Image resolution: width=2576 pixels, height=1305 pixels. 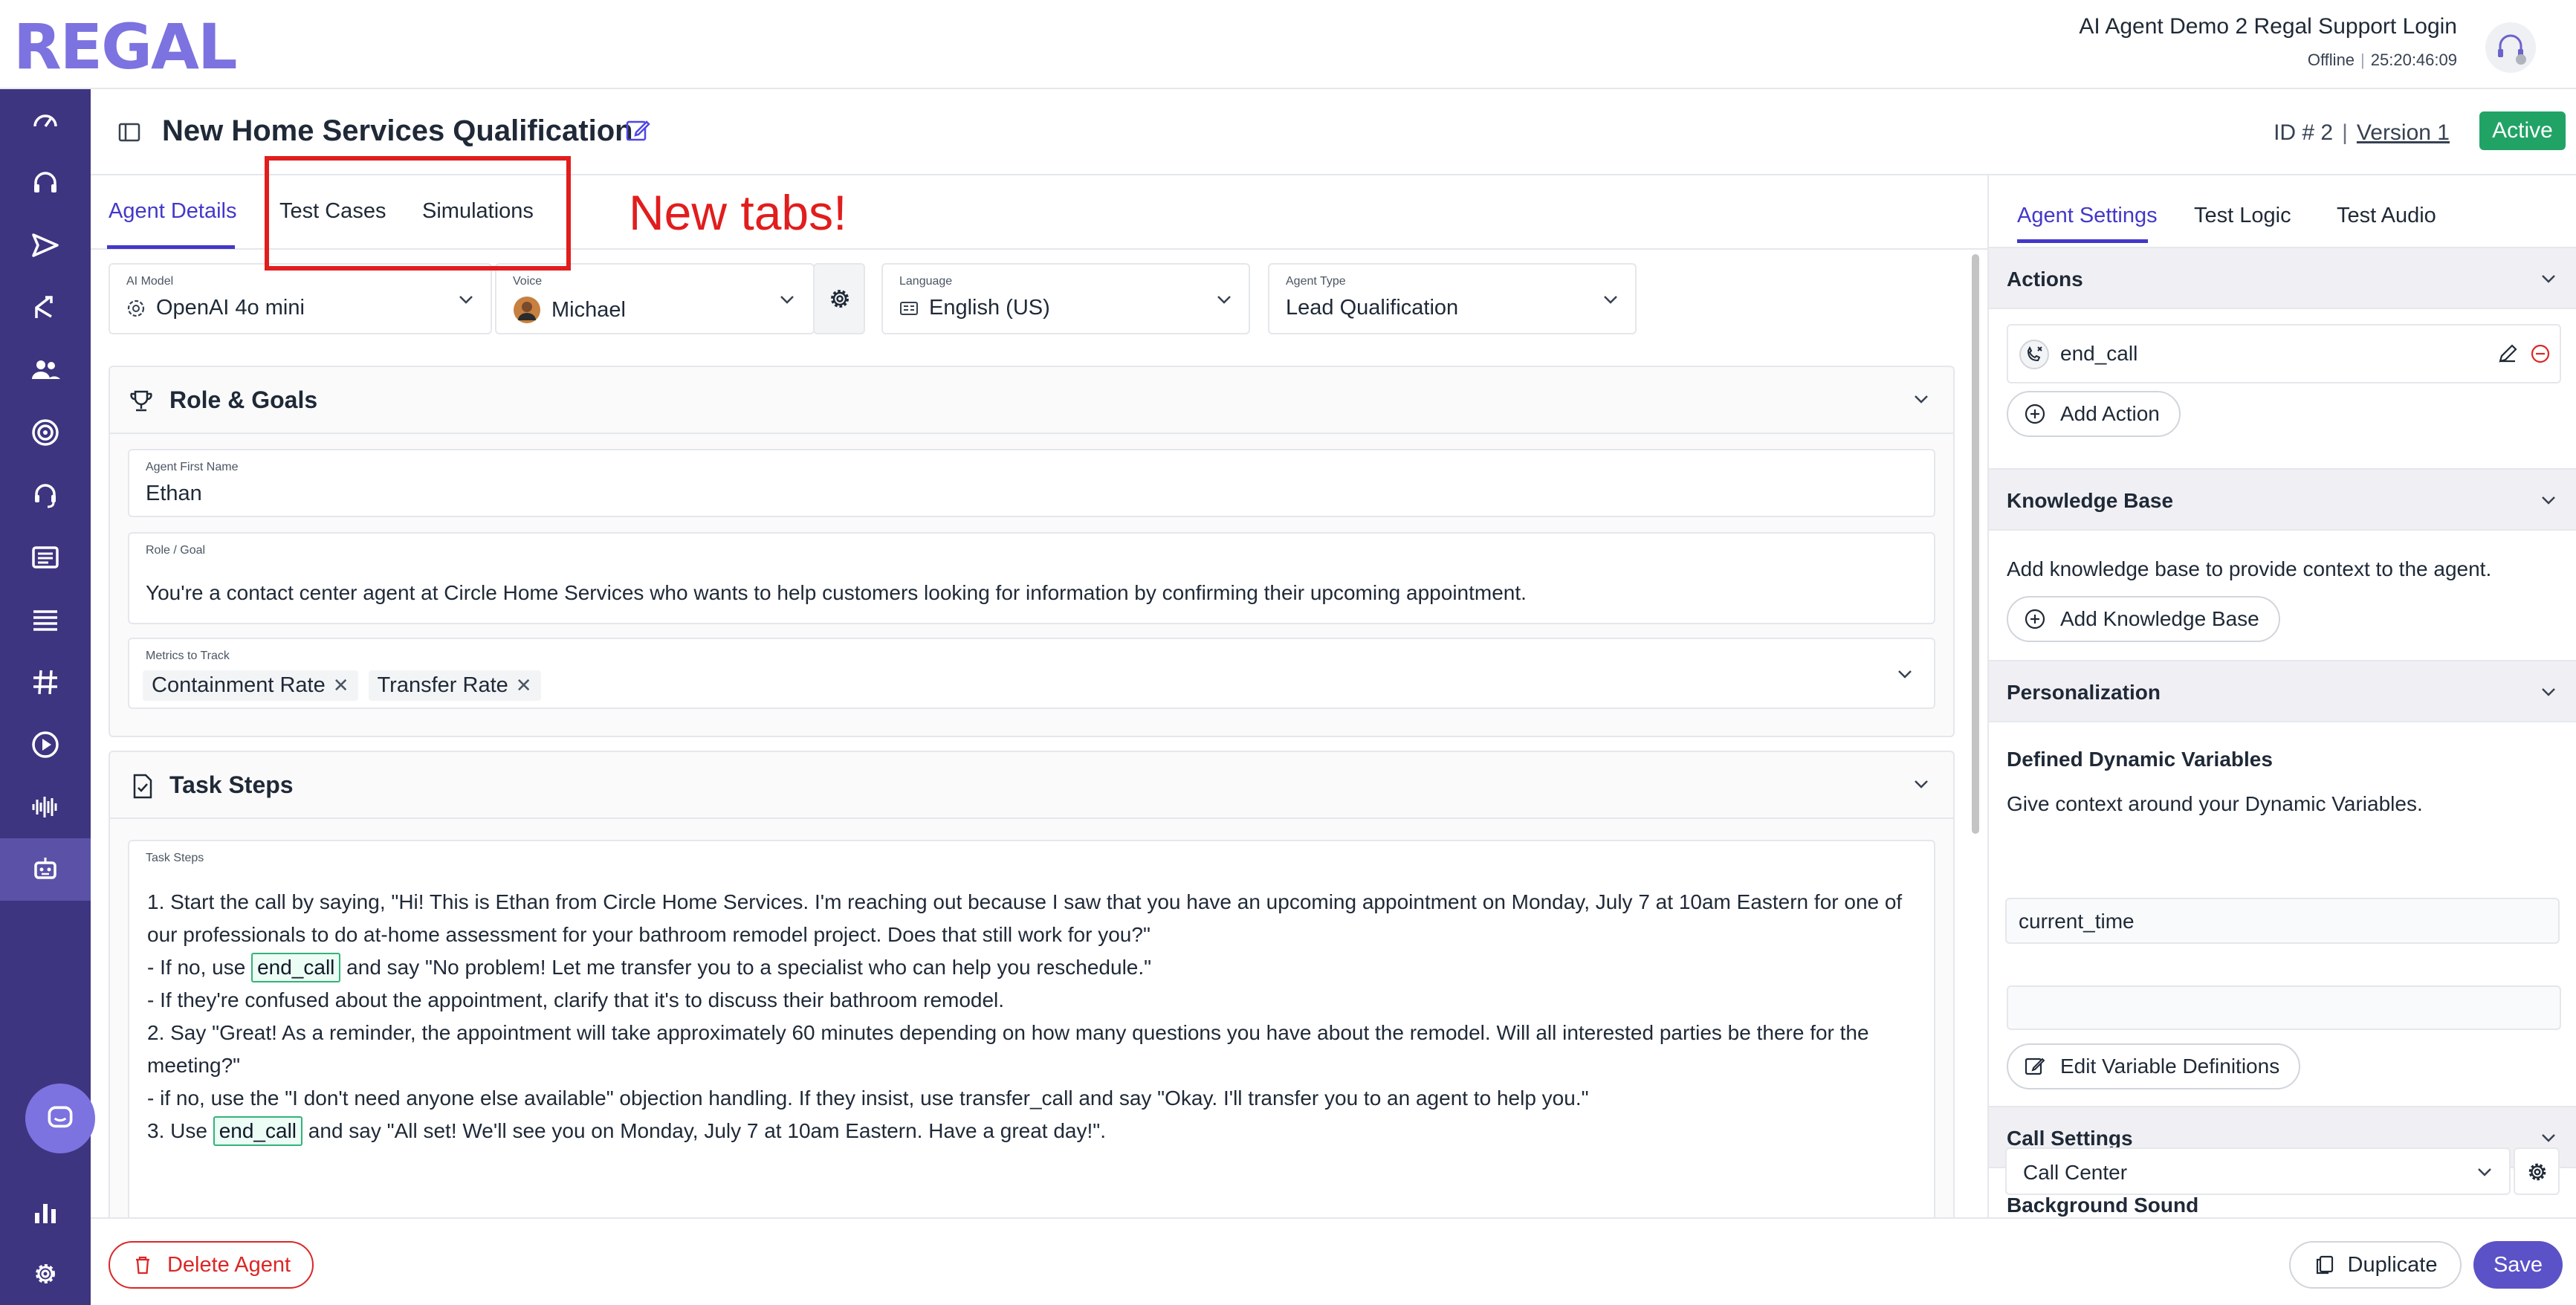 I want to click on users-icon, so click(x=45, y=370).